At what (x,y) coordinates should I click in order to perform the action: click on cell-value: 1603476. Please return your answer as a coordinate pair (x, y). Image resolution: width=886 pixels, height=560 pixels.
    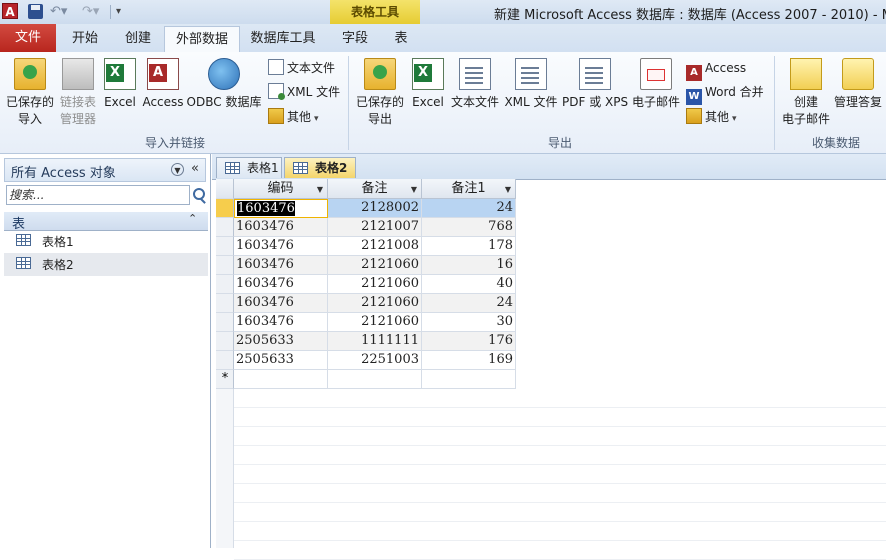
    Looking at the image, I should click on (265, 264).